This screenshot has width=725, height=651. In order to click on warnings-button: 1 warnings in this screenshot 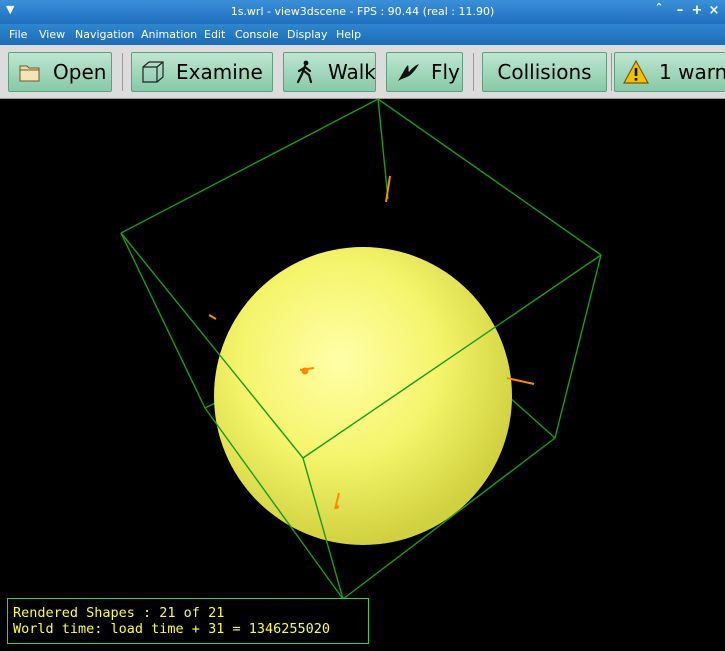, I will do `click(669, 72)`.